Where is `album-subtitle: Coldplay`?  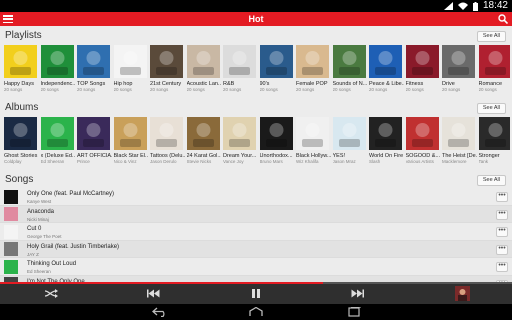 album-subtitle: Coldplay is located at coordinates (13, 161).